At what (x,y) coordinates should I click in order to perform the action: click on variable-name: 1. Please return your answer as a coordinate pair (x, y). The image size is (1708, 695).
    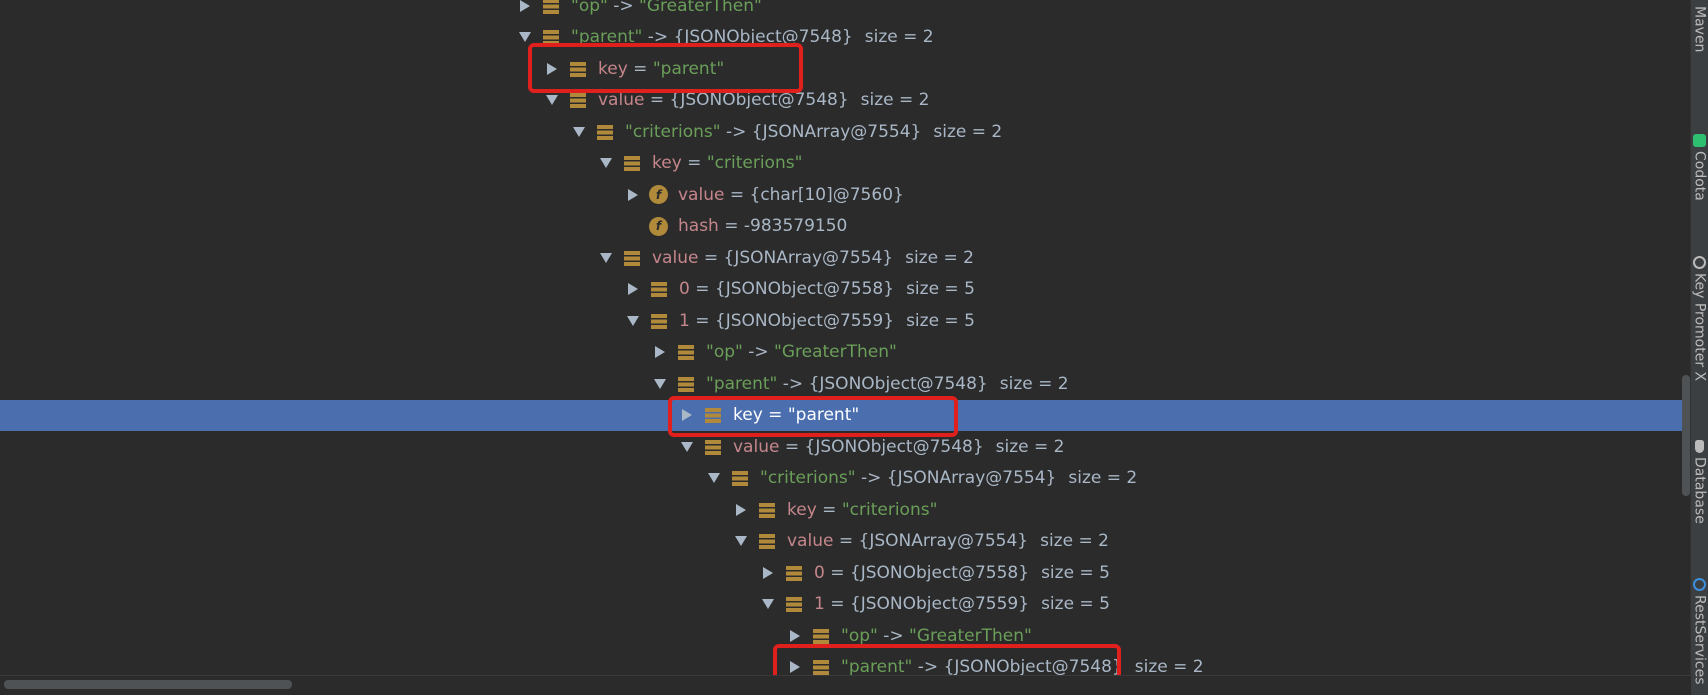
    Looking at the image, I should click on (684, 320).